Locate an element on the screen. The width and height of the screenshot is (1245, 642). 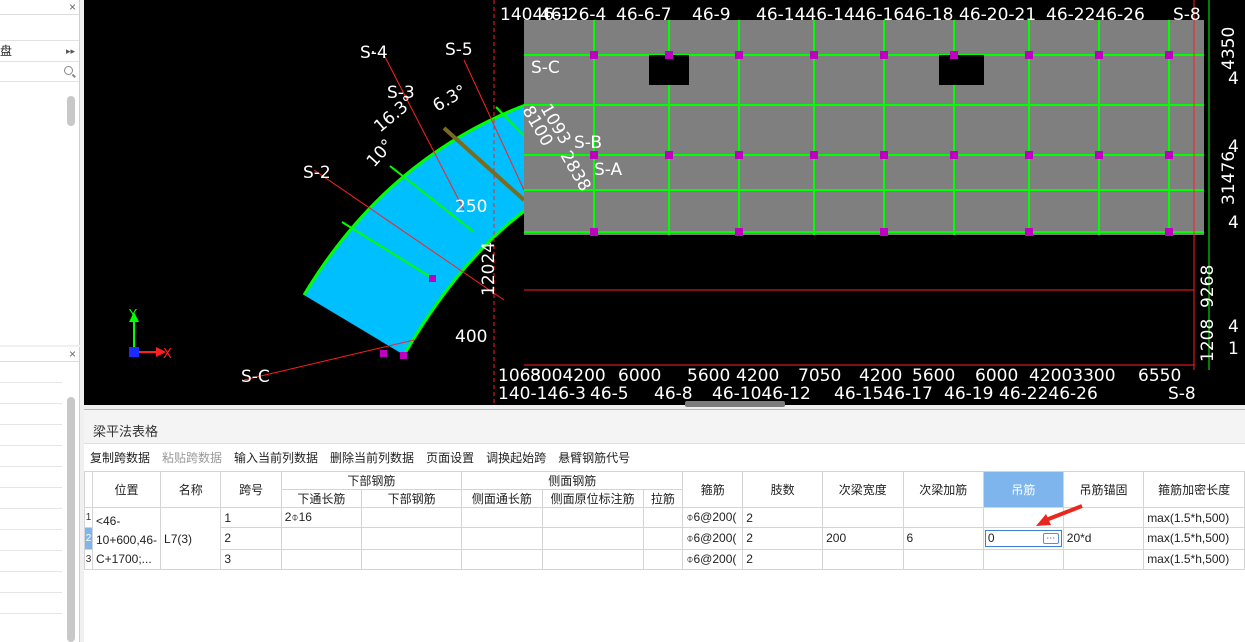
row-number: 3 is located at coordinates (88, 559).